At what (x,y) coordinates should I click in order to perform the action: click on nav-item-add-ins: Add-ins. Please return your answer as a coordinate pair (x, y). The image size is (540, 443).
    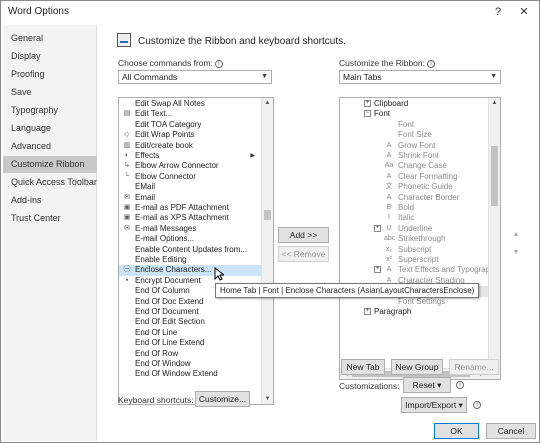
    Looking at the image, I should click on (50, 200).